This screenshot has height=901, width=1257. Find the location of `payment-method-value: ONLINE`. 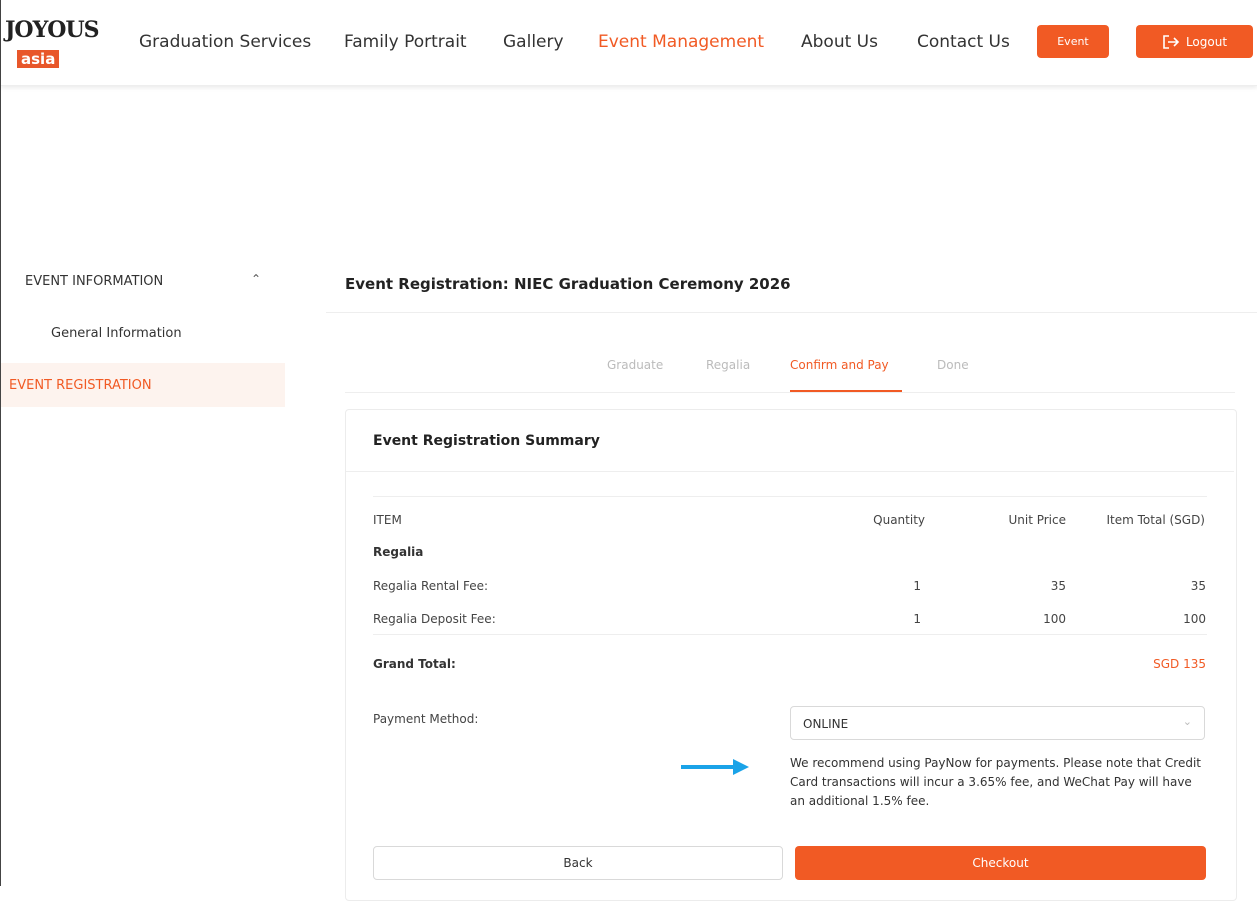

payment-method-value: ONLINE is located at coordinates (826, 724).